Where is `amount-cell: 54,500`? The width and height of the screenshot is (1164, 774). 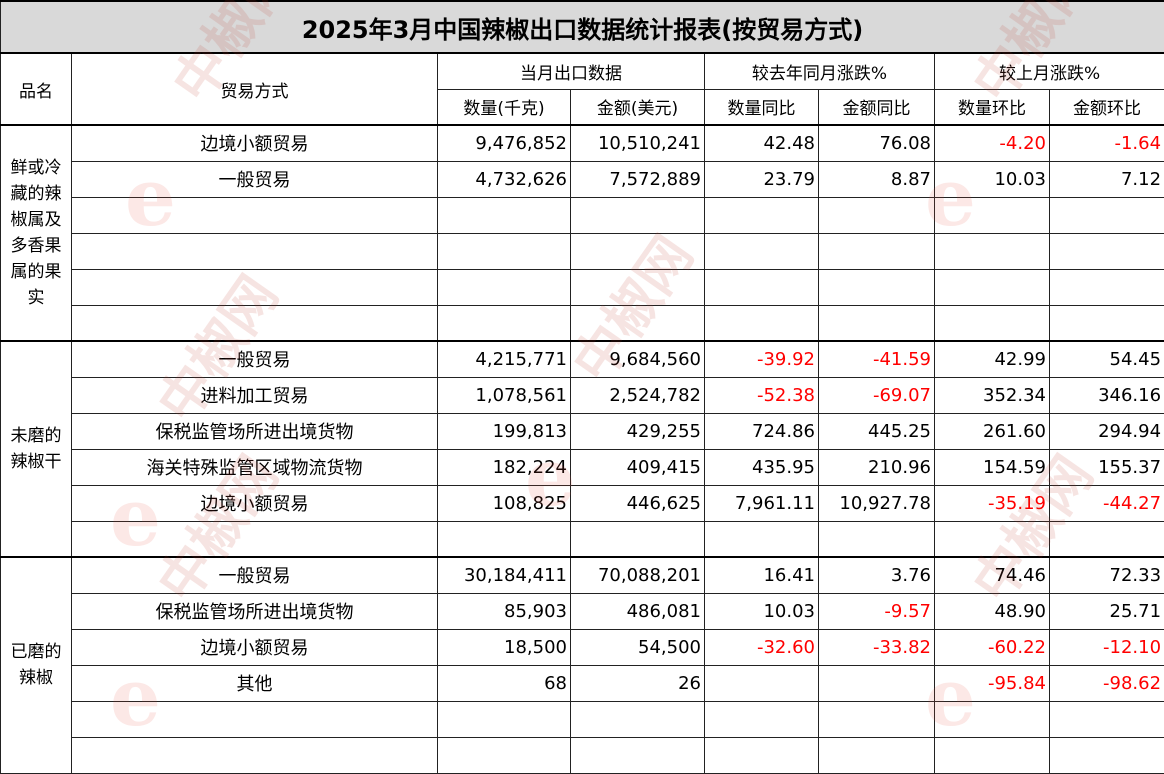
amount-cell: 54,500 is located at coordinates (638, 647).